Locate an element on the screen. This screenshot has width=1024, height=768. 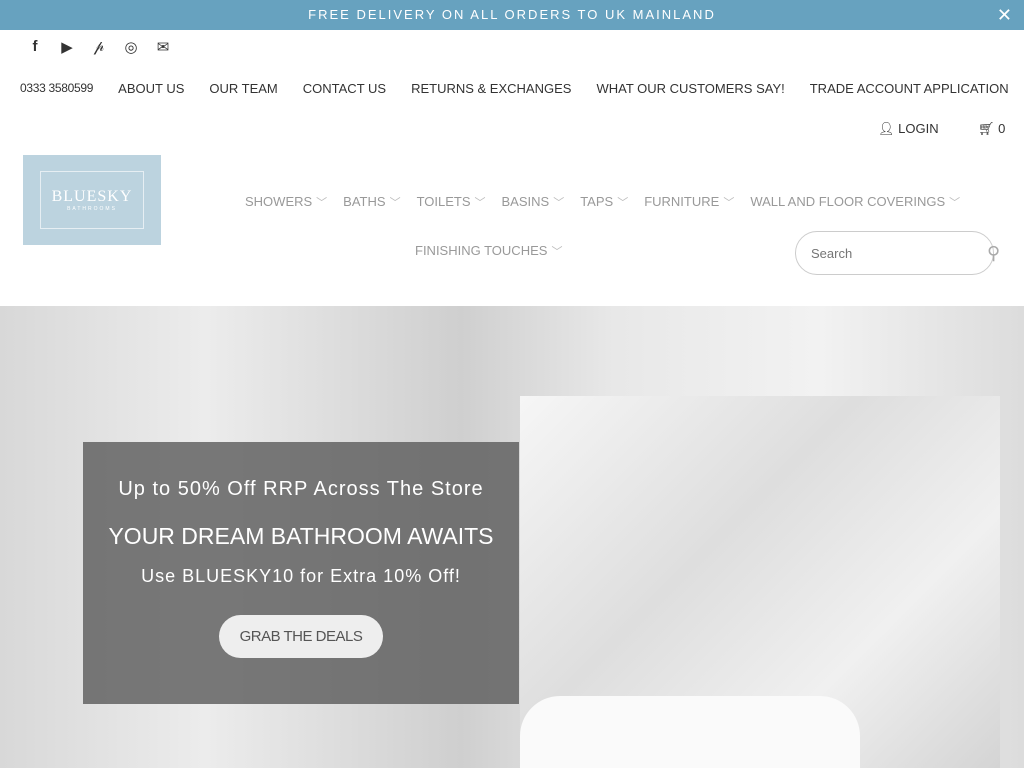
hero-line-1: Up to 50% Off RRP Across The Store is located at coordinates (301, 489).